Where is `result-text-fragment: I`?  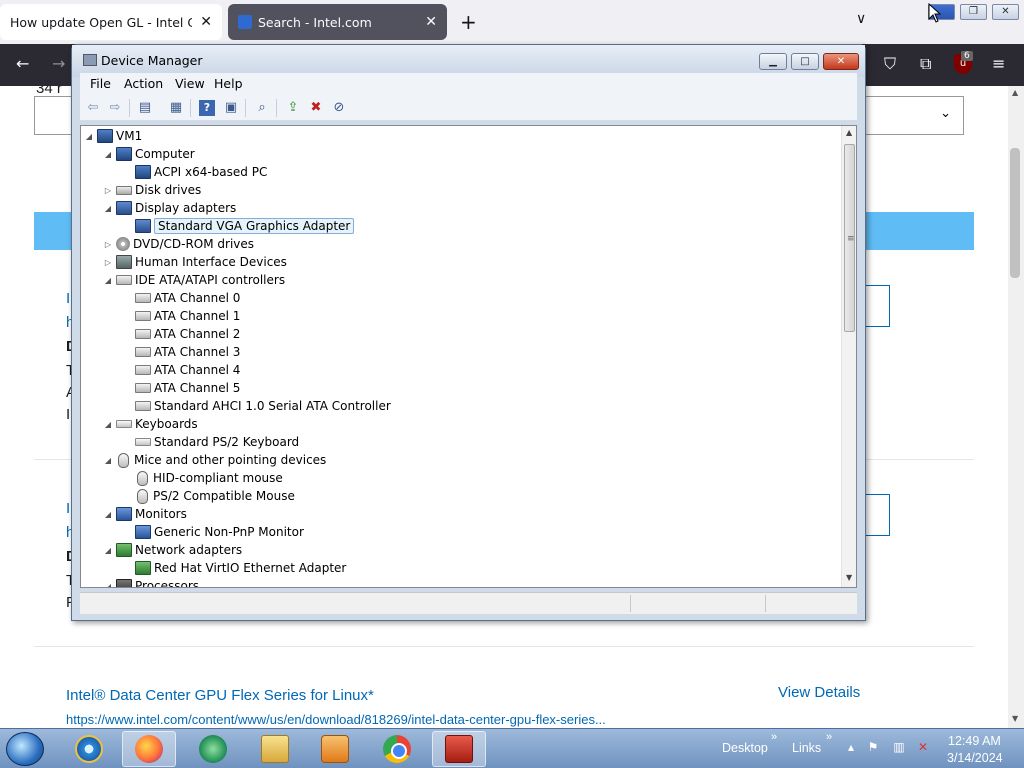 result-text-fragment: I is located at coordinates (68, 414).